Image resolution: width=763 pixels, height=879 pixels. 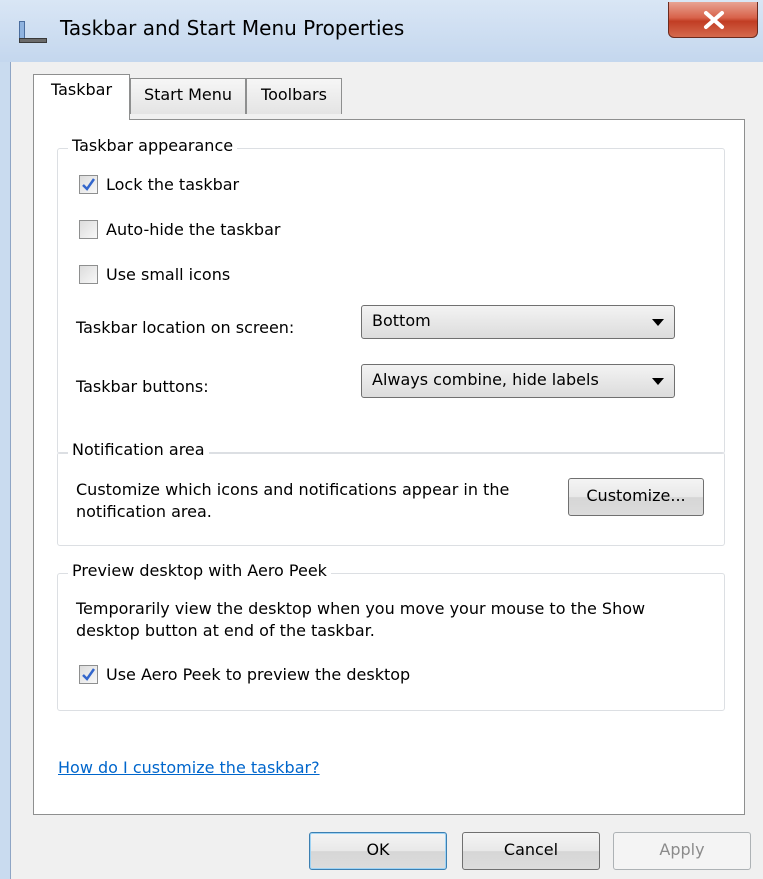 I want to click on location-dropdown: Bottom, so click(x=518, y=322).